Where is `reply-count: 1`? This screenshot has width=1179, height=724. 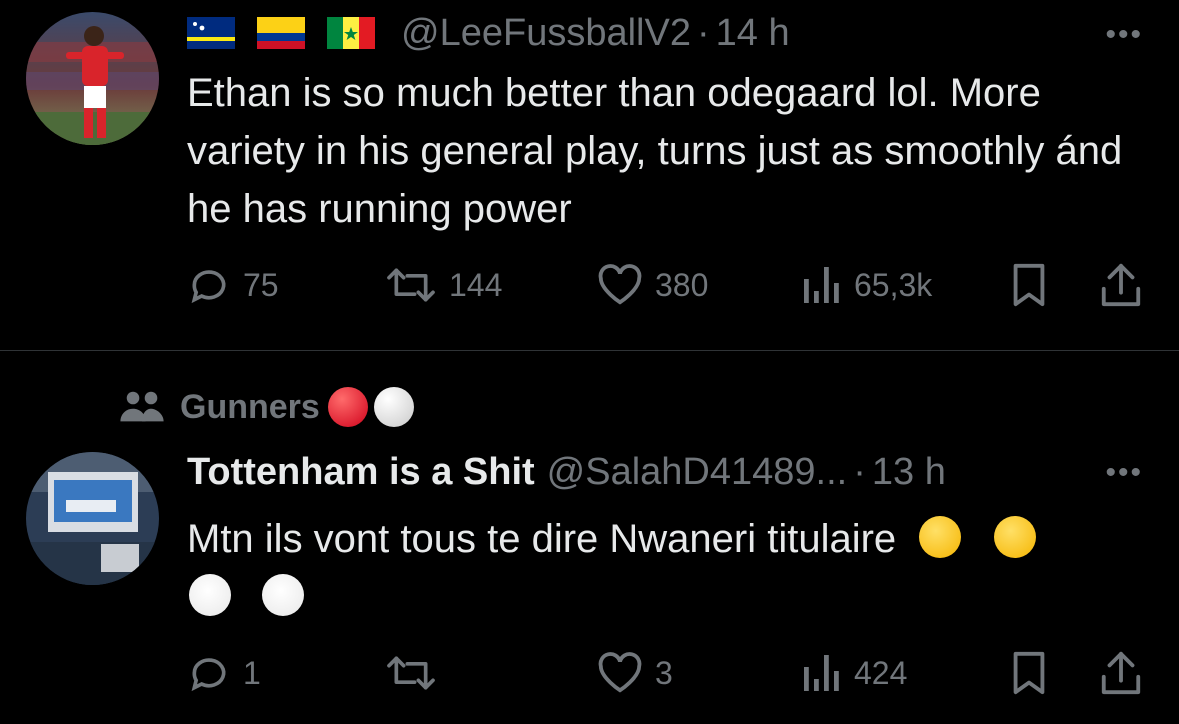 reply-count: 1 is located at coordinates (252, 672).